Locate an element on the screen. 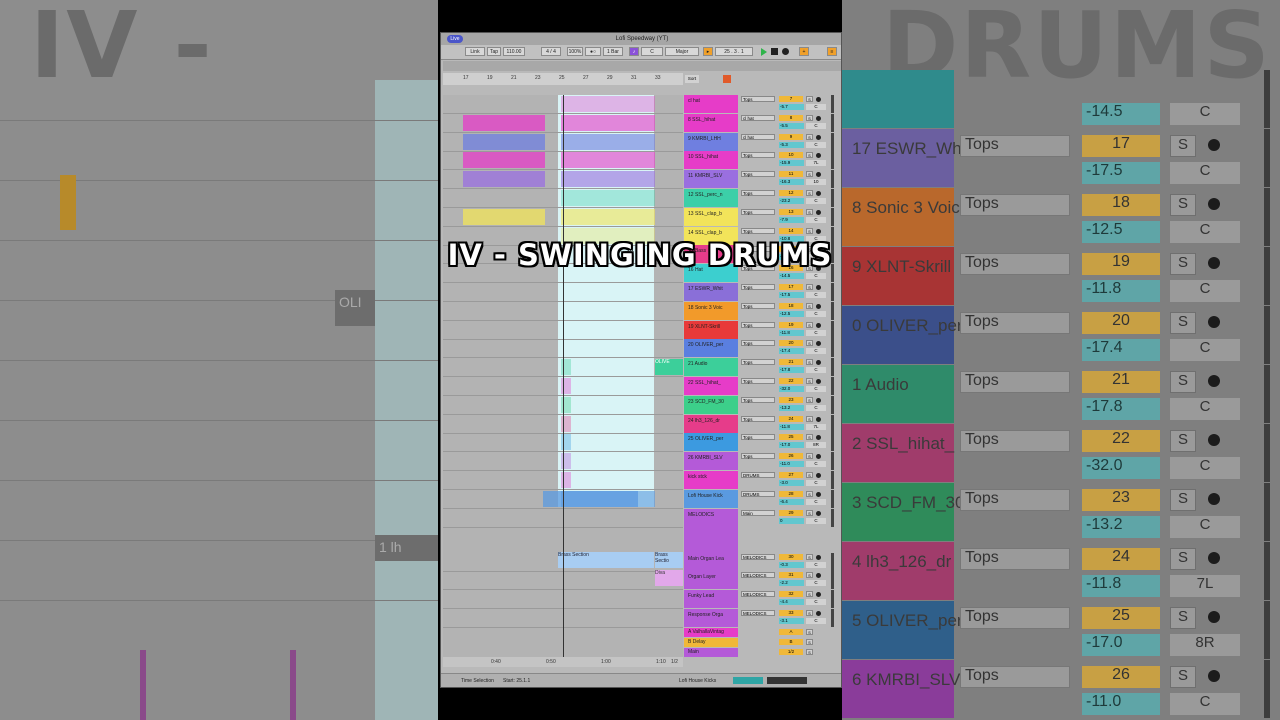  track-header: 25 OLIVER_per Tops 25 S -17.0 8R is located at coordinates (762, 442).